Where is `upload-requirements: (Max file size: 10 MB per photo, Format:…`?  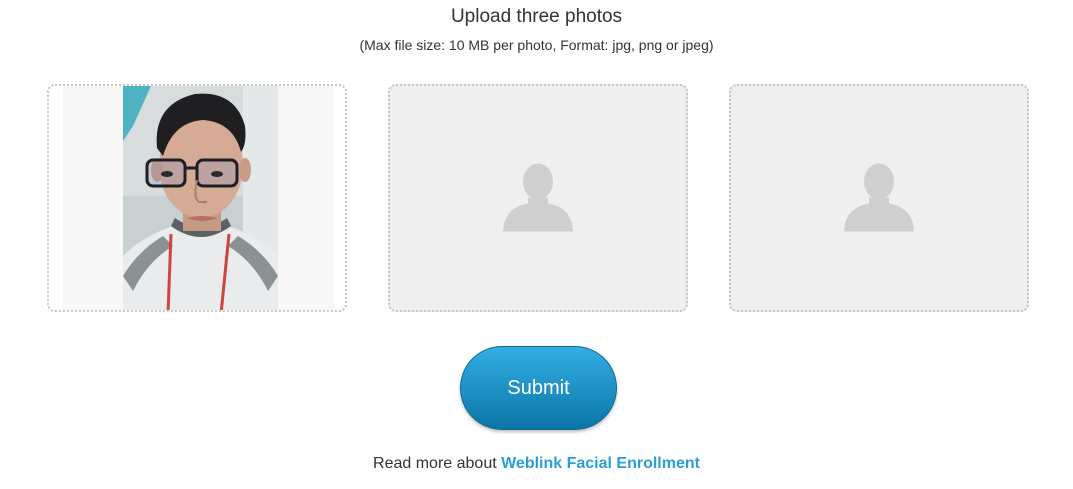
upload-requirements: (Max file size: 10 MB per photo, Format:… is located at coordinates (536, 45).